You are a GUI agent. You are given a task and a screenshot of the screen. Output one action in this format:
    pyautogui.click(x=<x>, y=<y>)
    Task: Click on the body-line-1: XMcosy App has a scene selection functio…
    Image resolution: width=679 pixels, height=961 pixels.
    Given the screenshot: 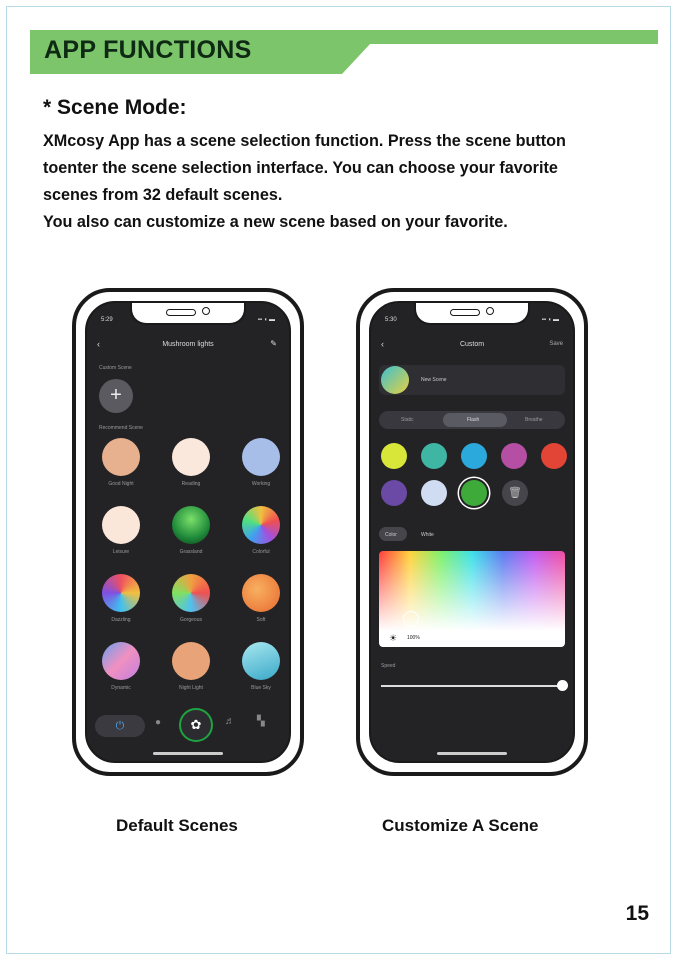 What is the action you would take?
    pyautogui.click(x=304, y=141)
    